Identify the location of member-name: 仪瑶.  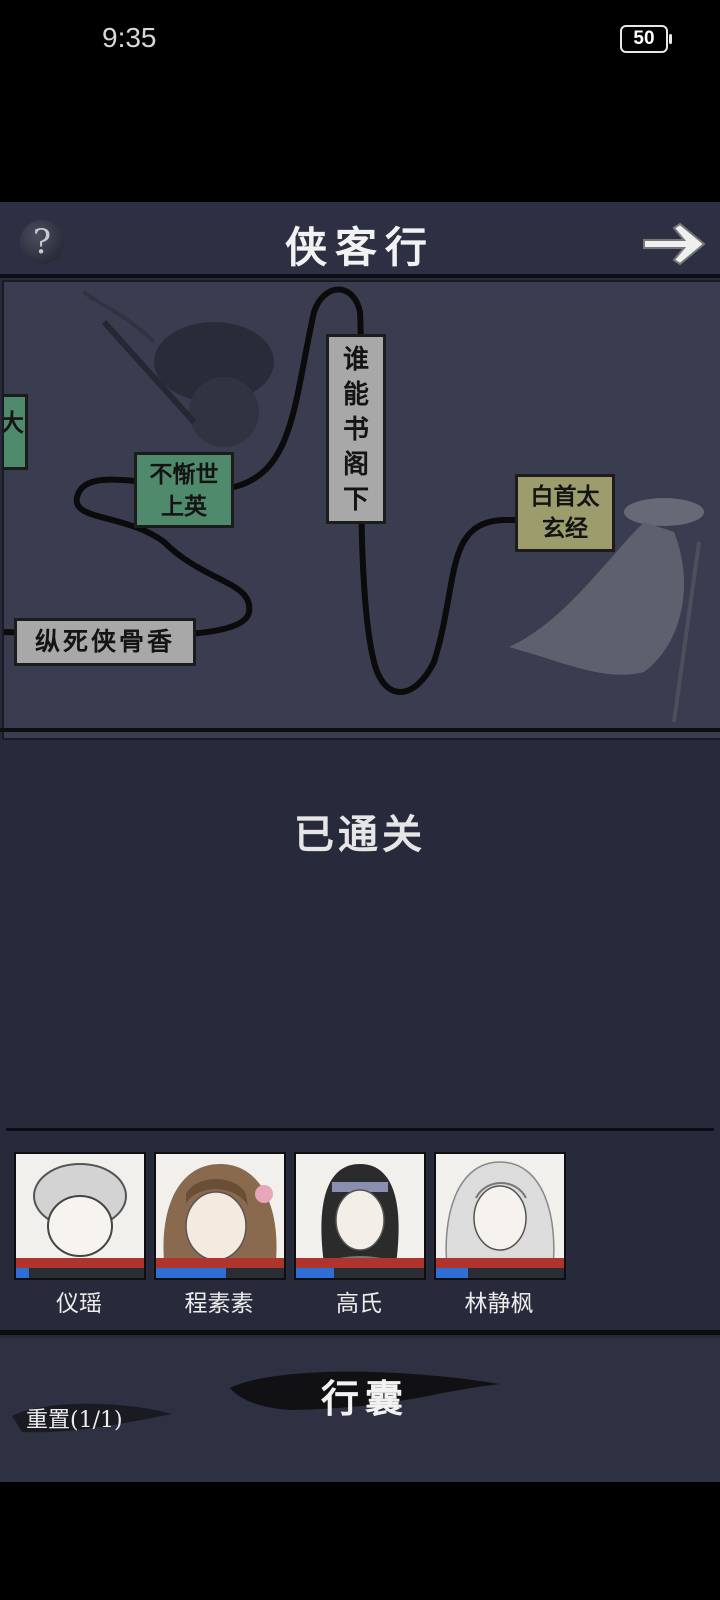
(79, 1304).